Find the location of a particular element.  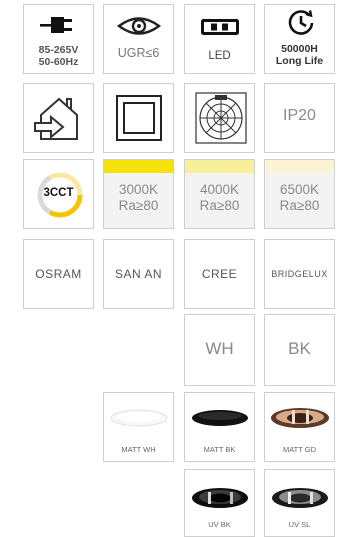

indoor-tile is located at coordinates (58, 118).